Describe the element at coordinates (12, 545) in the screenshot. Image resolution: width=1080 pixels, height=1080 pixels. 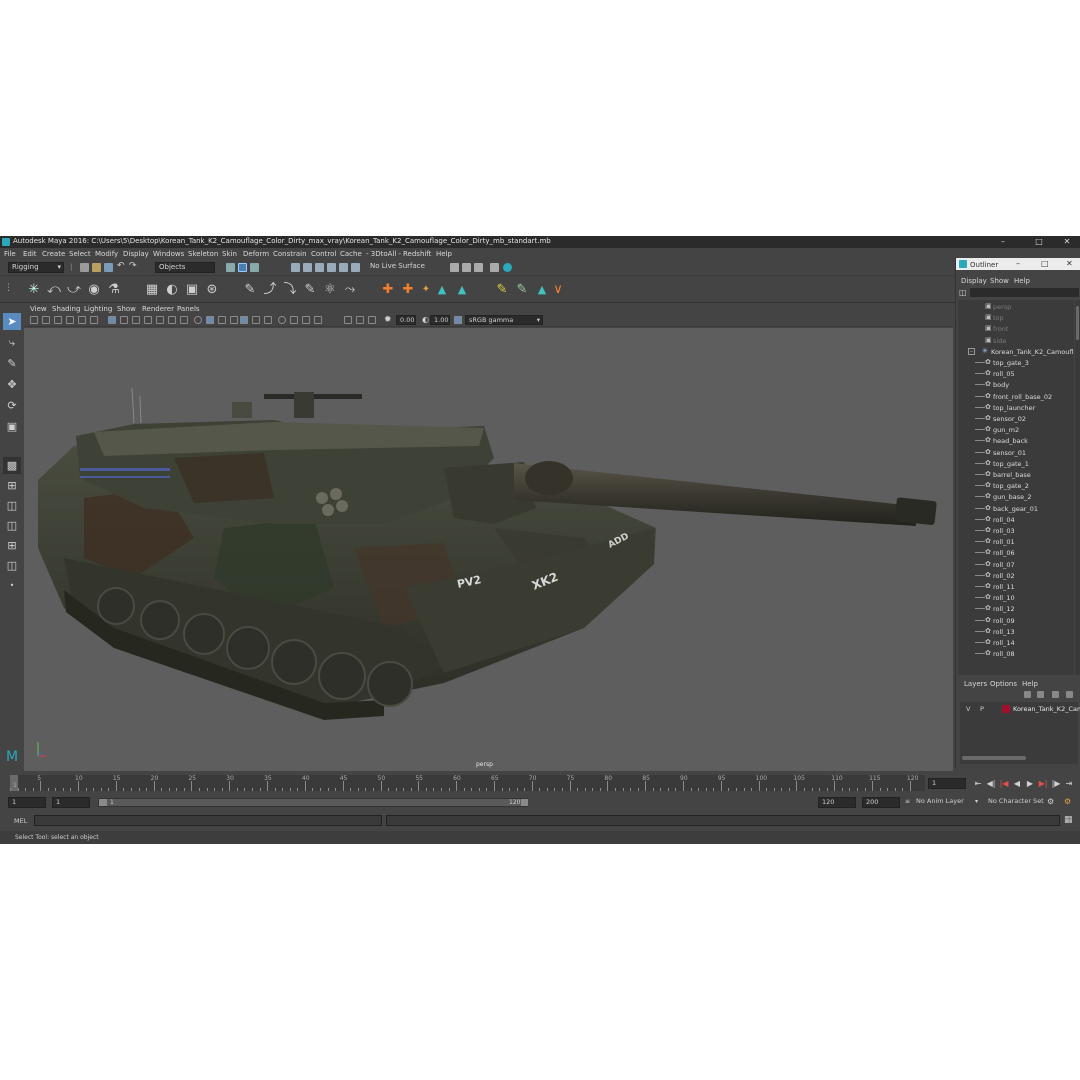
I see `persp-outliner-icon: ⊞` at that location.